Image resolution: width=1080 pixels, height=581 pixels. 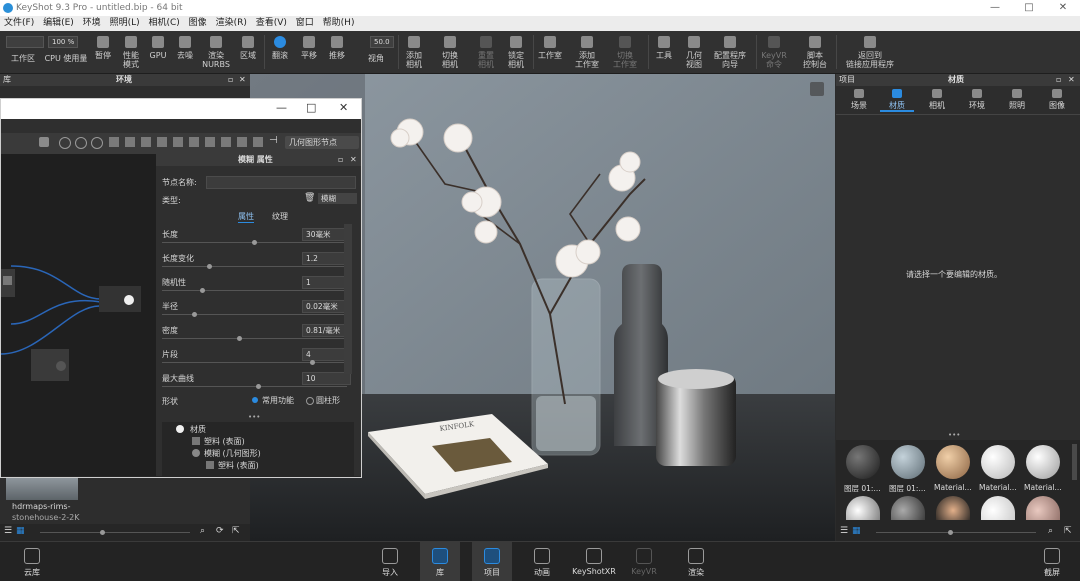 What do you see at coordinates (66, 59) in the screenshot?
I see `cpu-usage-button: CPU 使用量` at bounding box center [66, 59].